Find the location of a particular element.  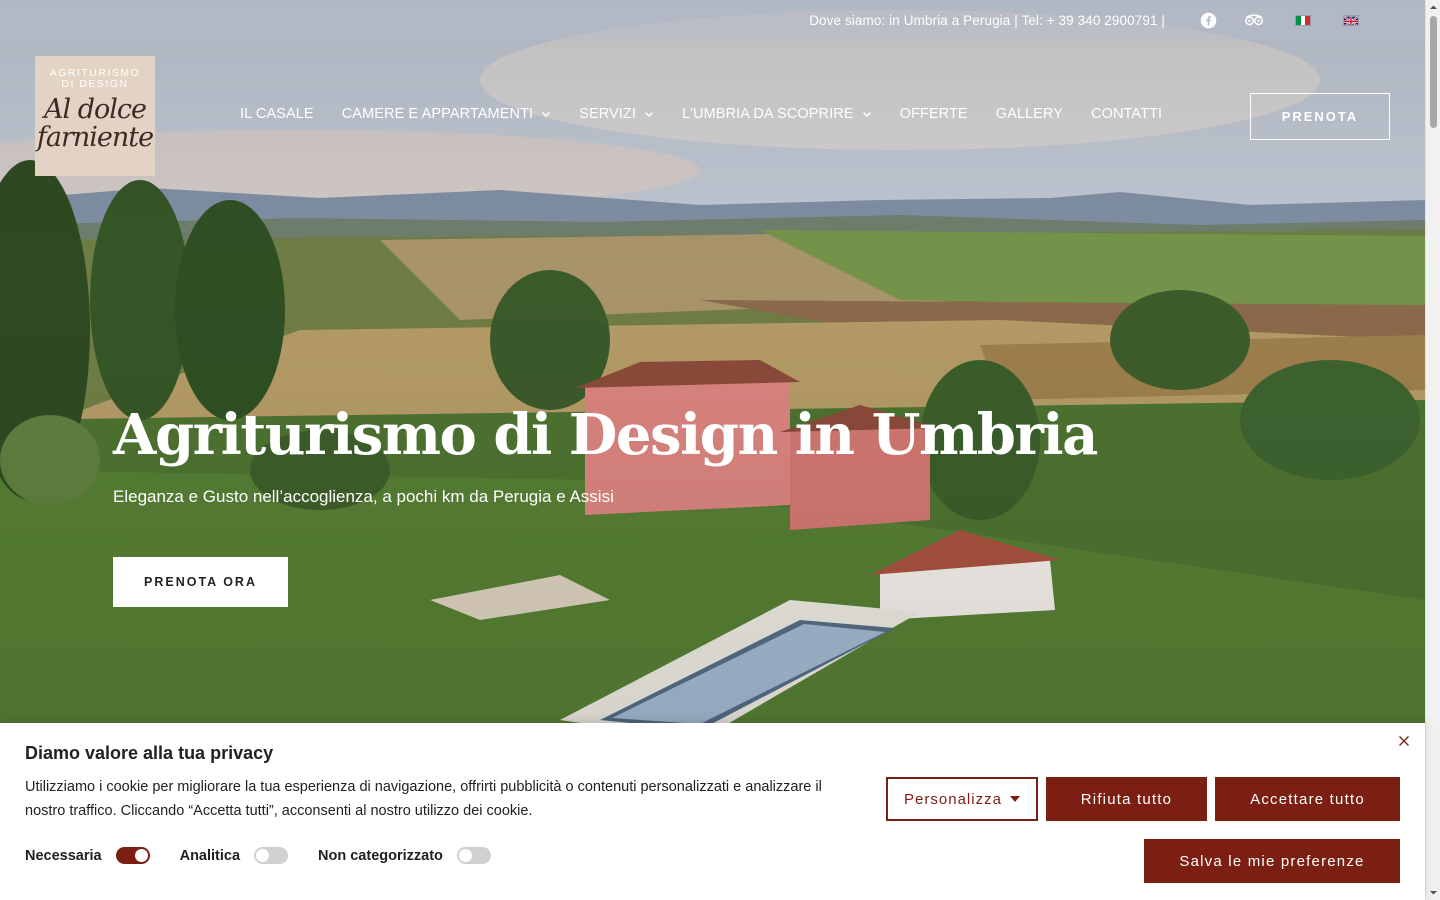

scroll-down-arrow-icon is located at coordinates (1433, 892).